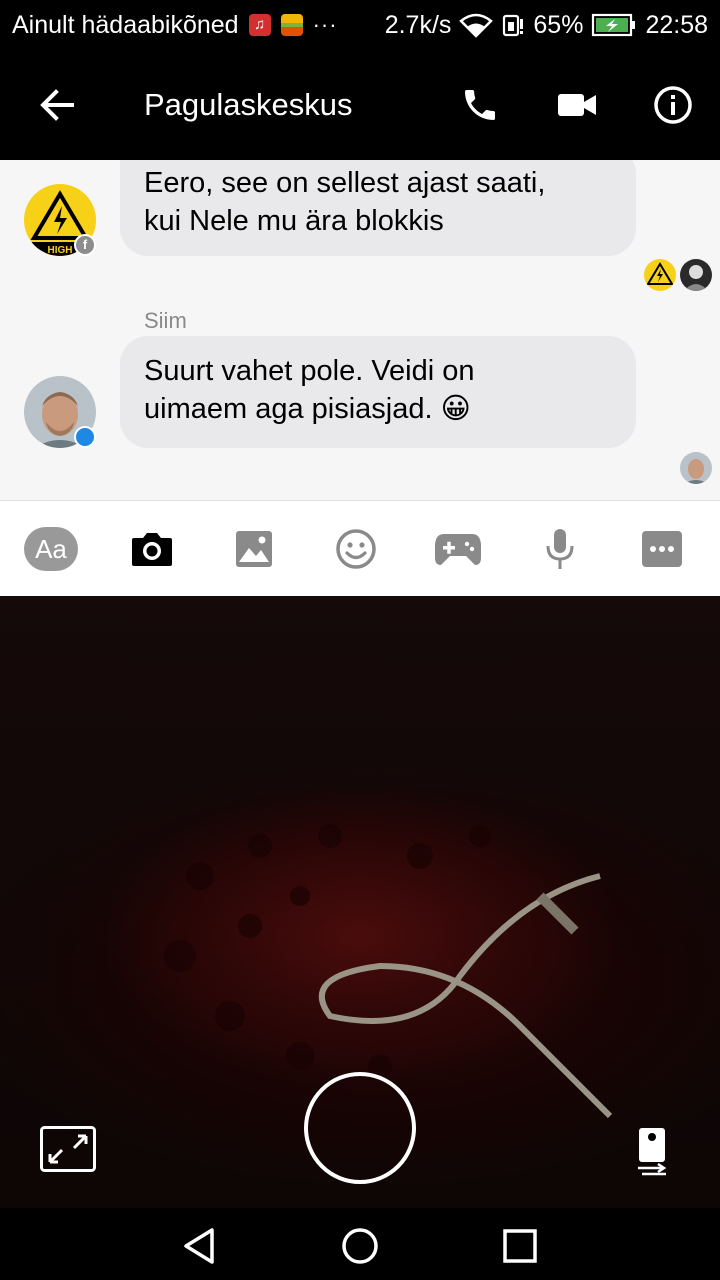 The height and width of the screenshot is (1280, 720). I want to click on video-camera-icon, so click(577, 105).